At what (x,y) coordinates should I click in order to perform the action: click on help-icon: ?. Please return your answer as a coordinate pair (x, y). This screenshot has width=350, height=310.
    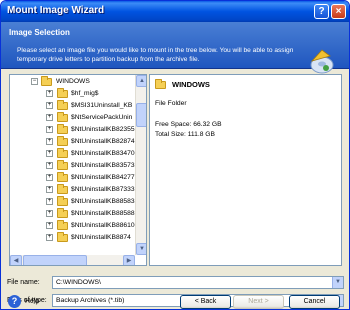
    Looking at the image, I should click on (14, 301).